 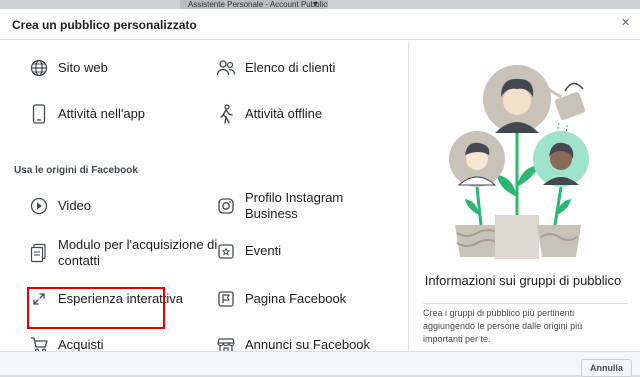 What do you see at coordinates (96, 308) in the screenshot?
I see `highlight-box` at bounding box center [96, 308].